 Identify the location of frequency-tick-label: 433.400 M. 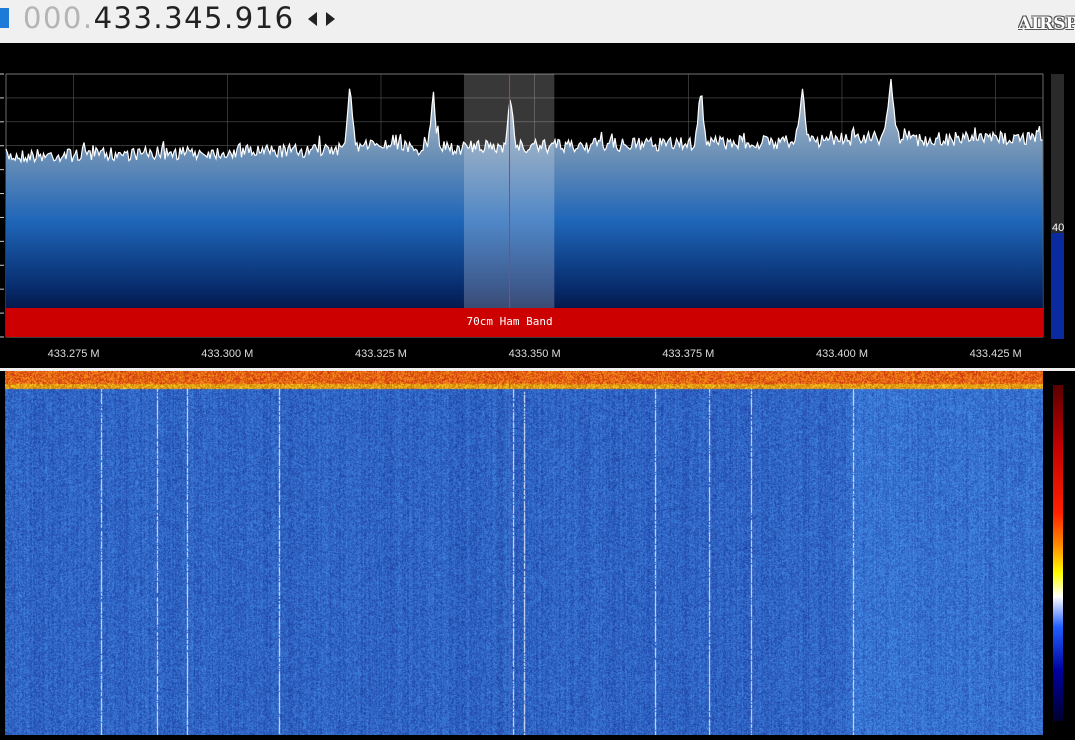
(842, 354).